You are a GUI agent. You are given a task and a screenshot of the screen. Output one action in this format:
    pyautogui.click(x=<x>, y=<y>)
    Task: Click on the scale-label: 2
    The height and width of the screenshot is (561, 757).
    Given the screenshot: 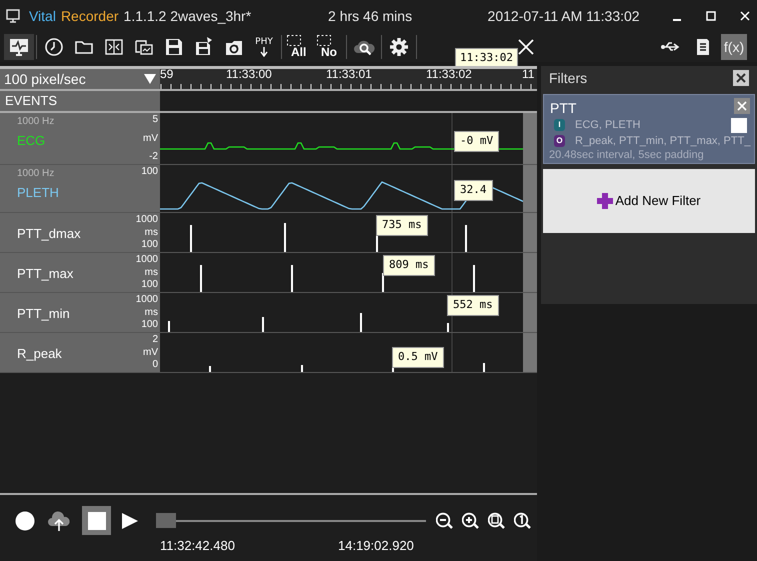 What is the action you would take?
    pyautogui.click(x=155, y=340)
    